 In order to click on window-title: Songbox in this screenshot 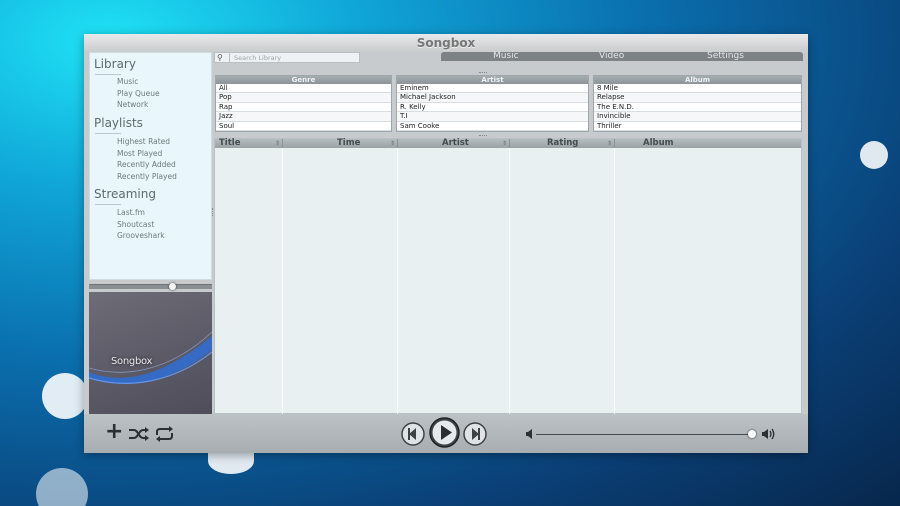, I will do `click(446, 43)`.